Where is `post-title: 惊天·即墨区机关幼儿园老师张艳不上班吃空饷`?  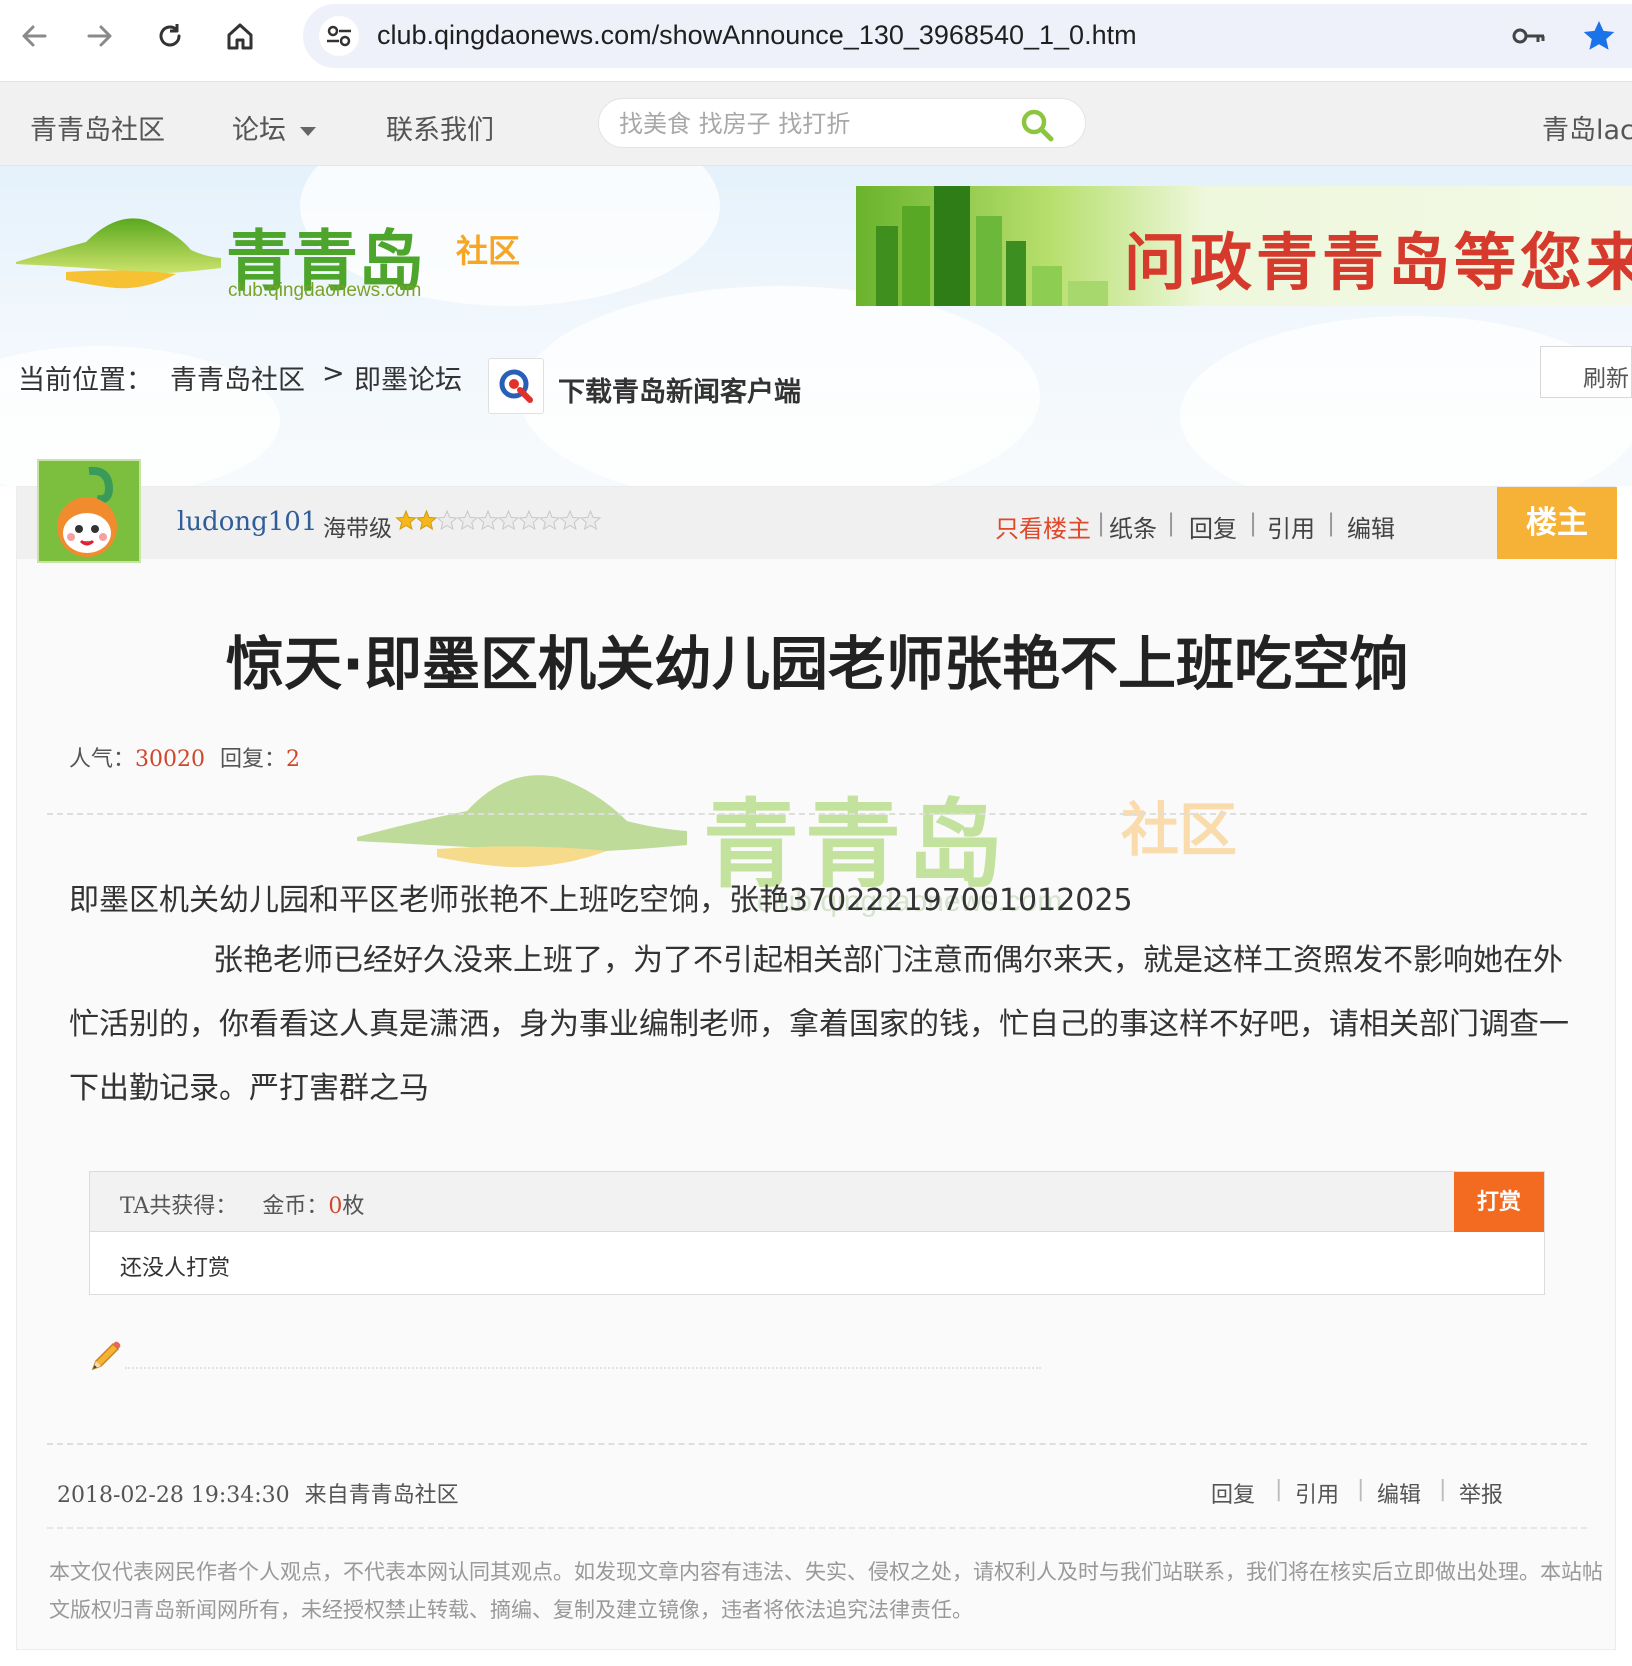 post-title: 惊天·即墨区机关幼儿园老师张艳不上班吃空饷 is located at coordinates (817, 664).